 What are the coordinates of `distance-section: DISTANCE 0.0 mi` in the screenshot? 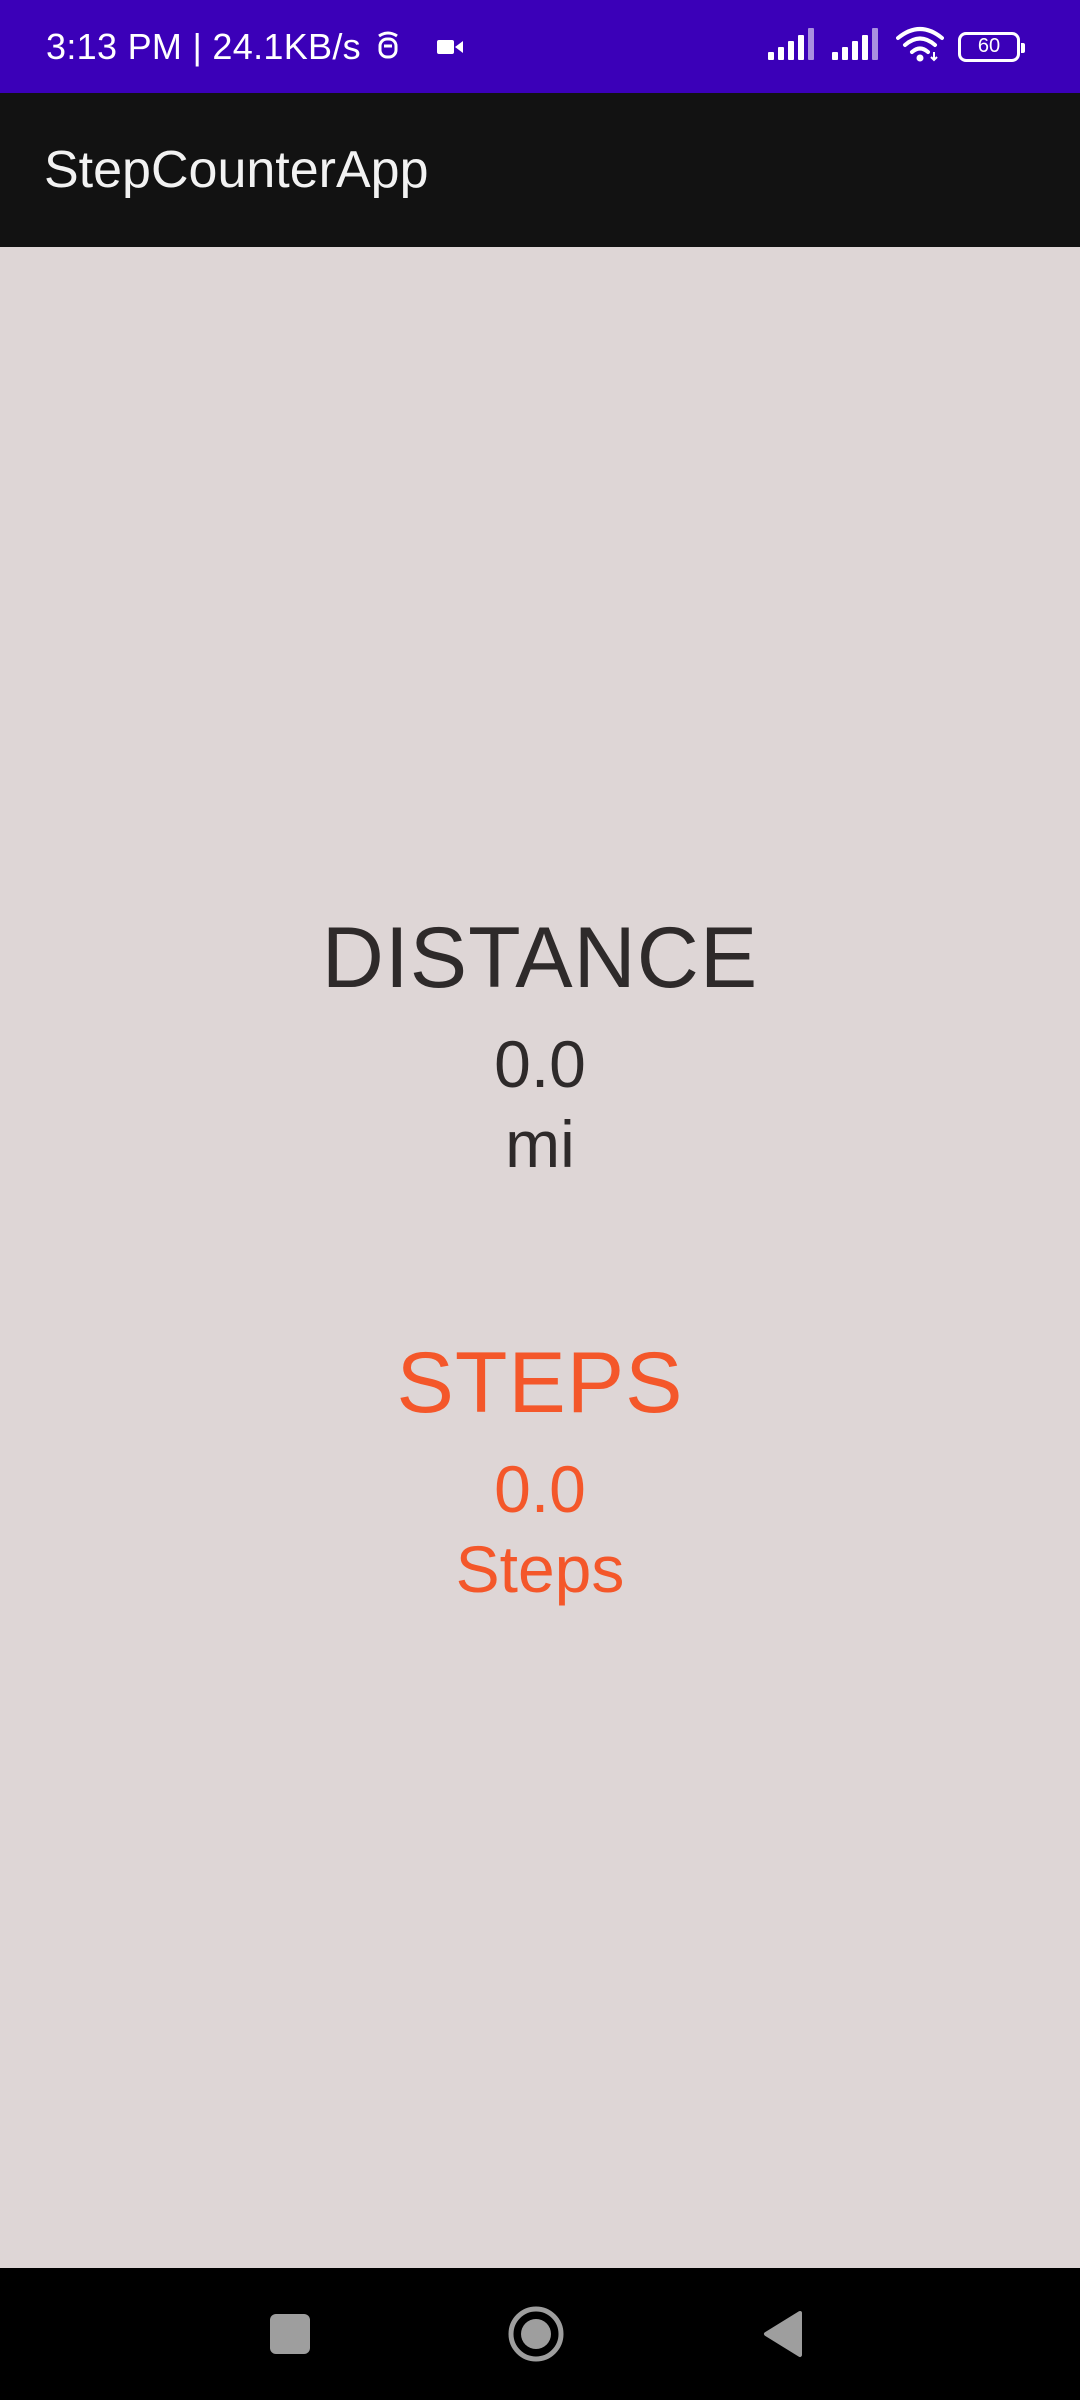 It's located at (540, 1046).